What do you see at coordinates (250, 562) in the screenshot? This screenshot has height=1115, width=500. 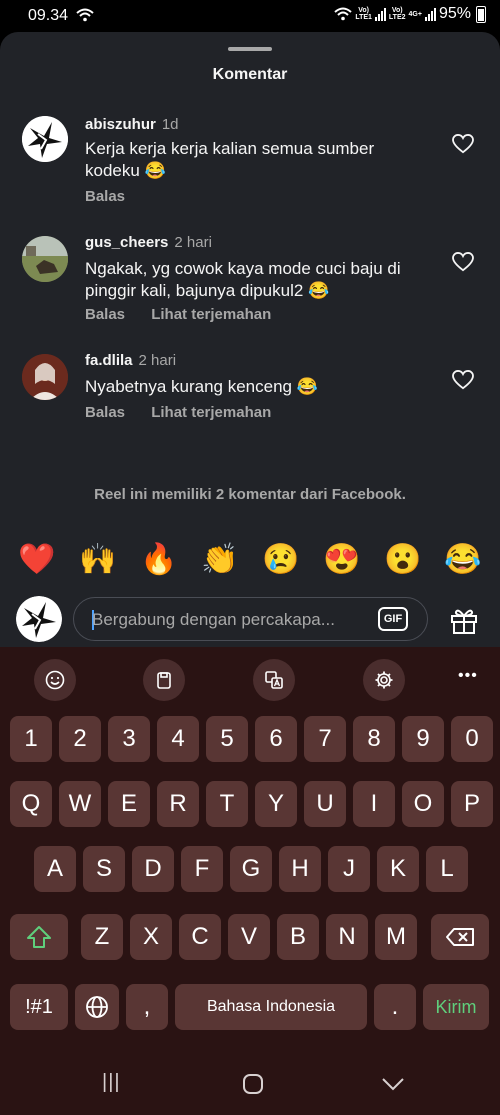 I see `quick-reactions: ❤️ 🙌 🔥 👏 😢 😍 😮 😂` at bounding box center [250, 562].